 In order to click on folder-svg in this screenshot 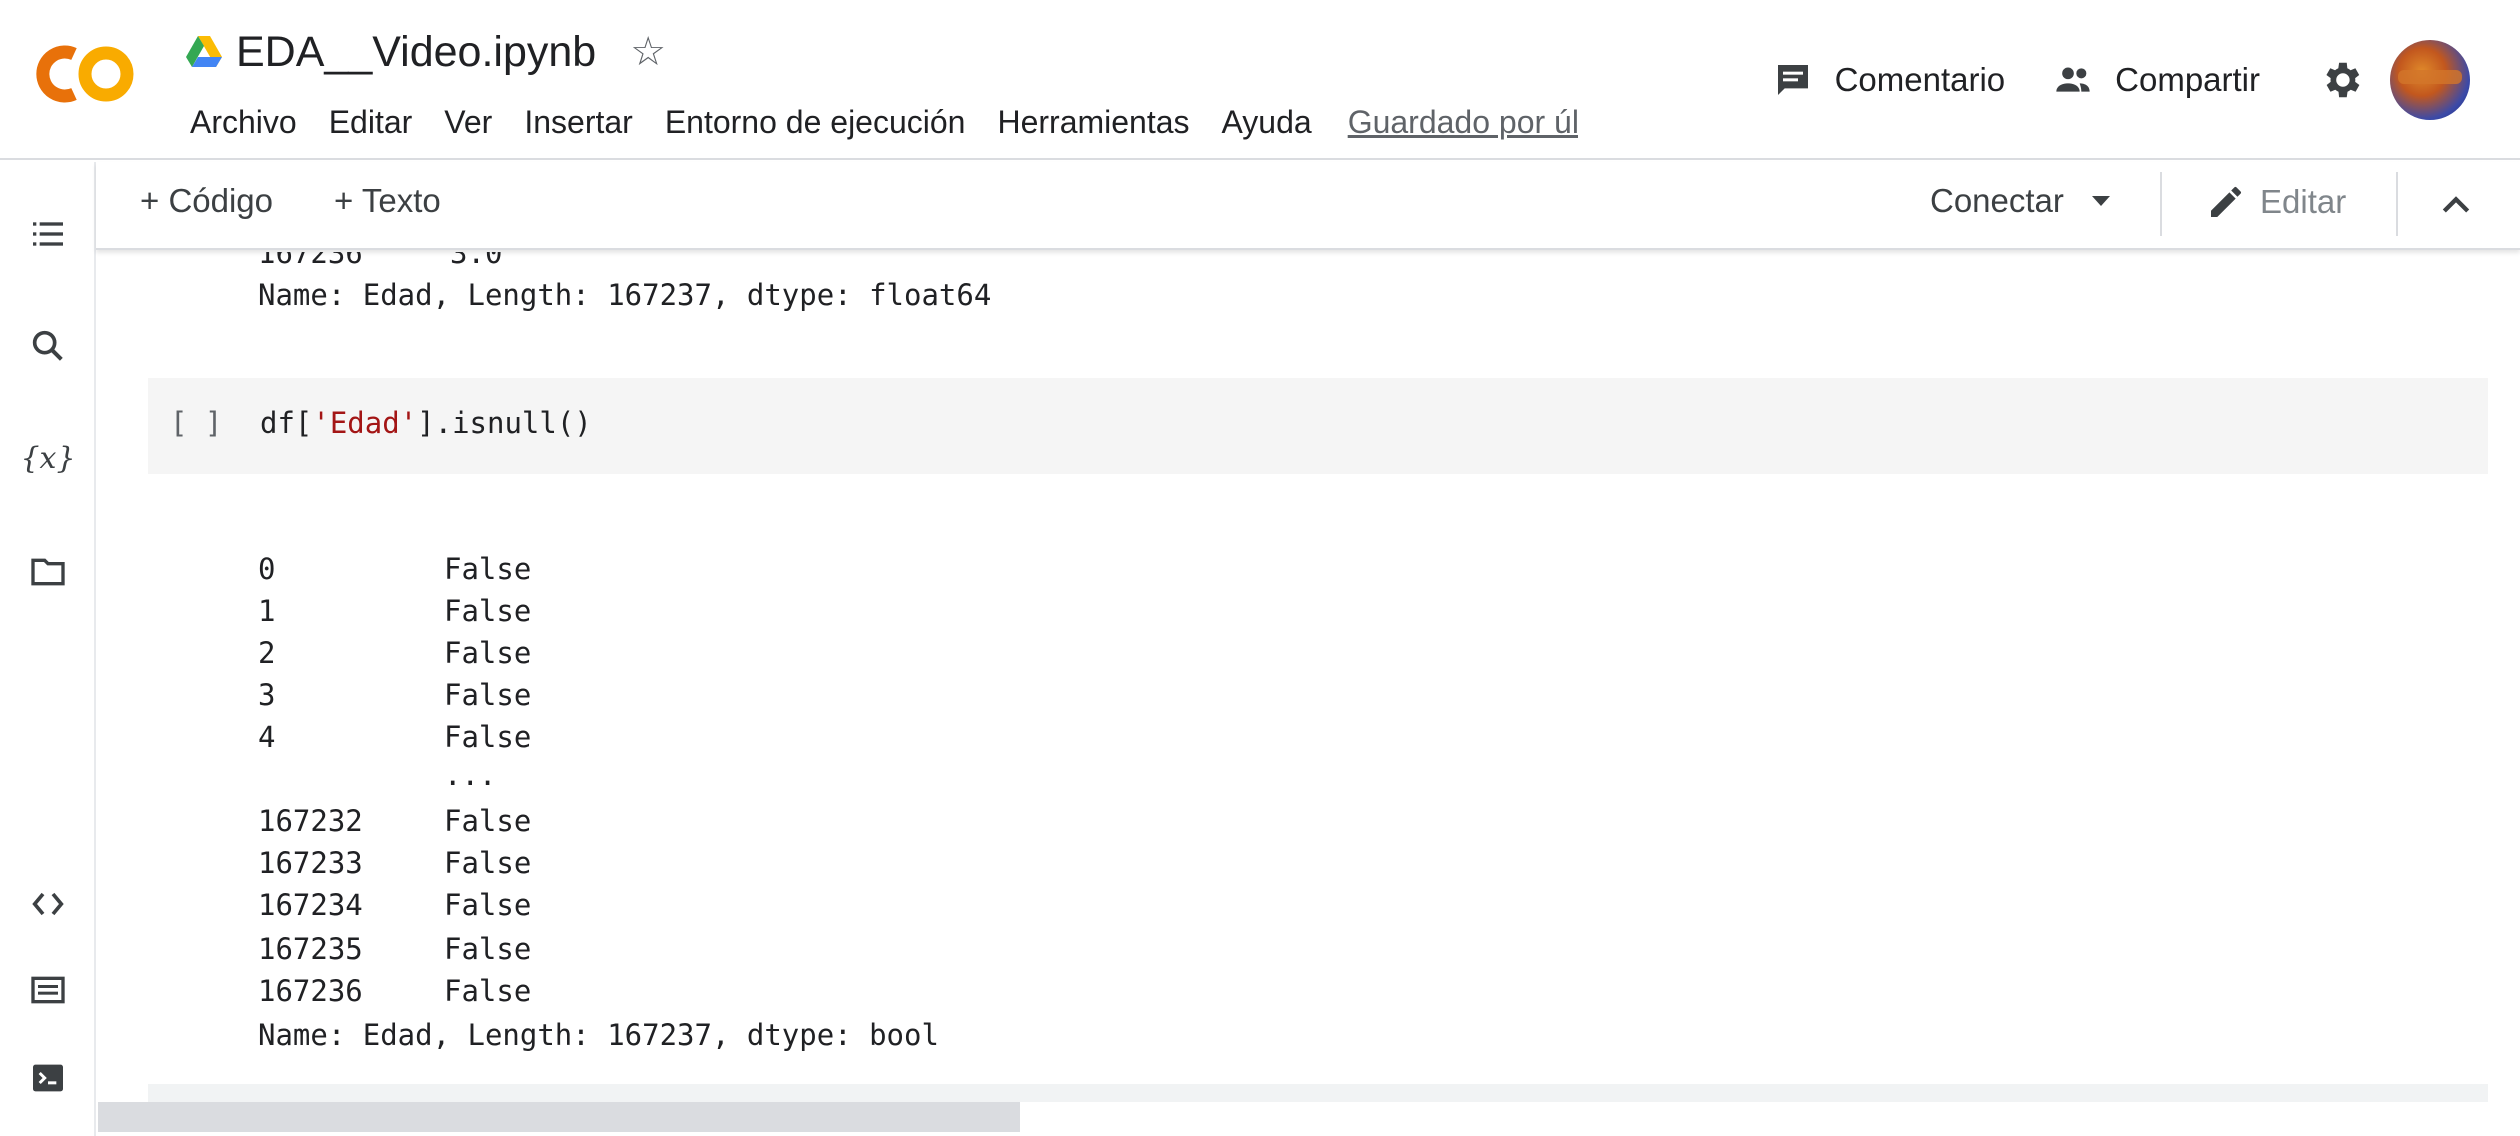, I will do `click(48, 572)`.